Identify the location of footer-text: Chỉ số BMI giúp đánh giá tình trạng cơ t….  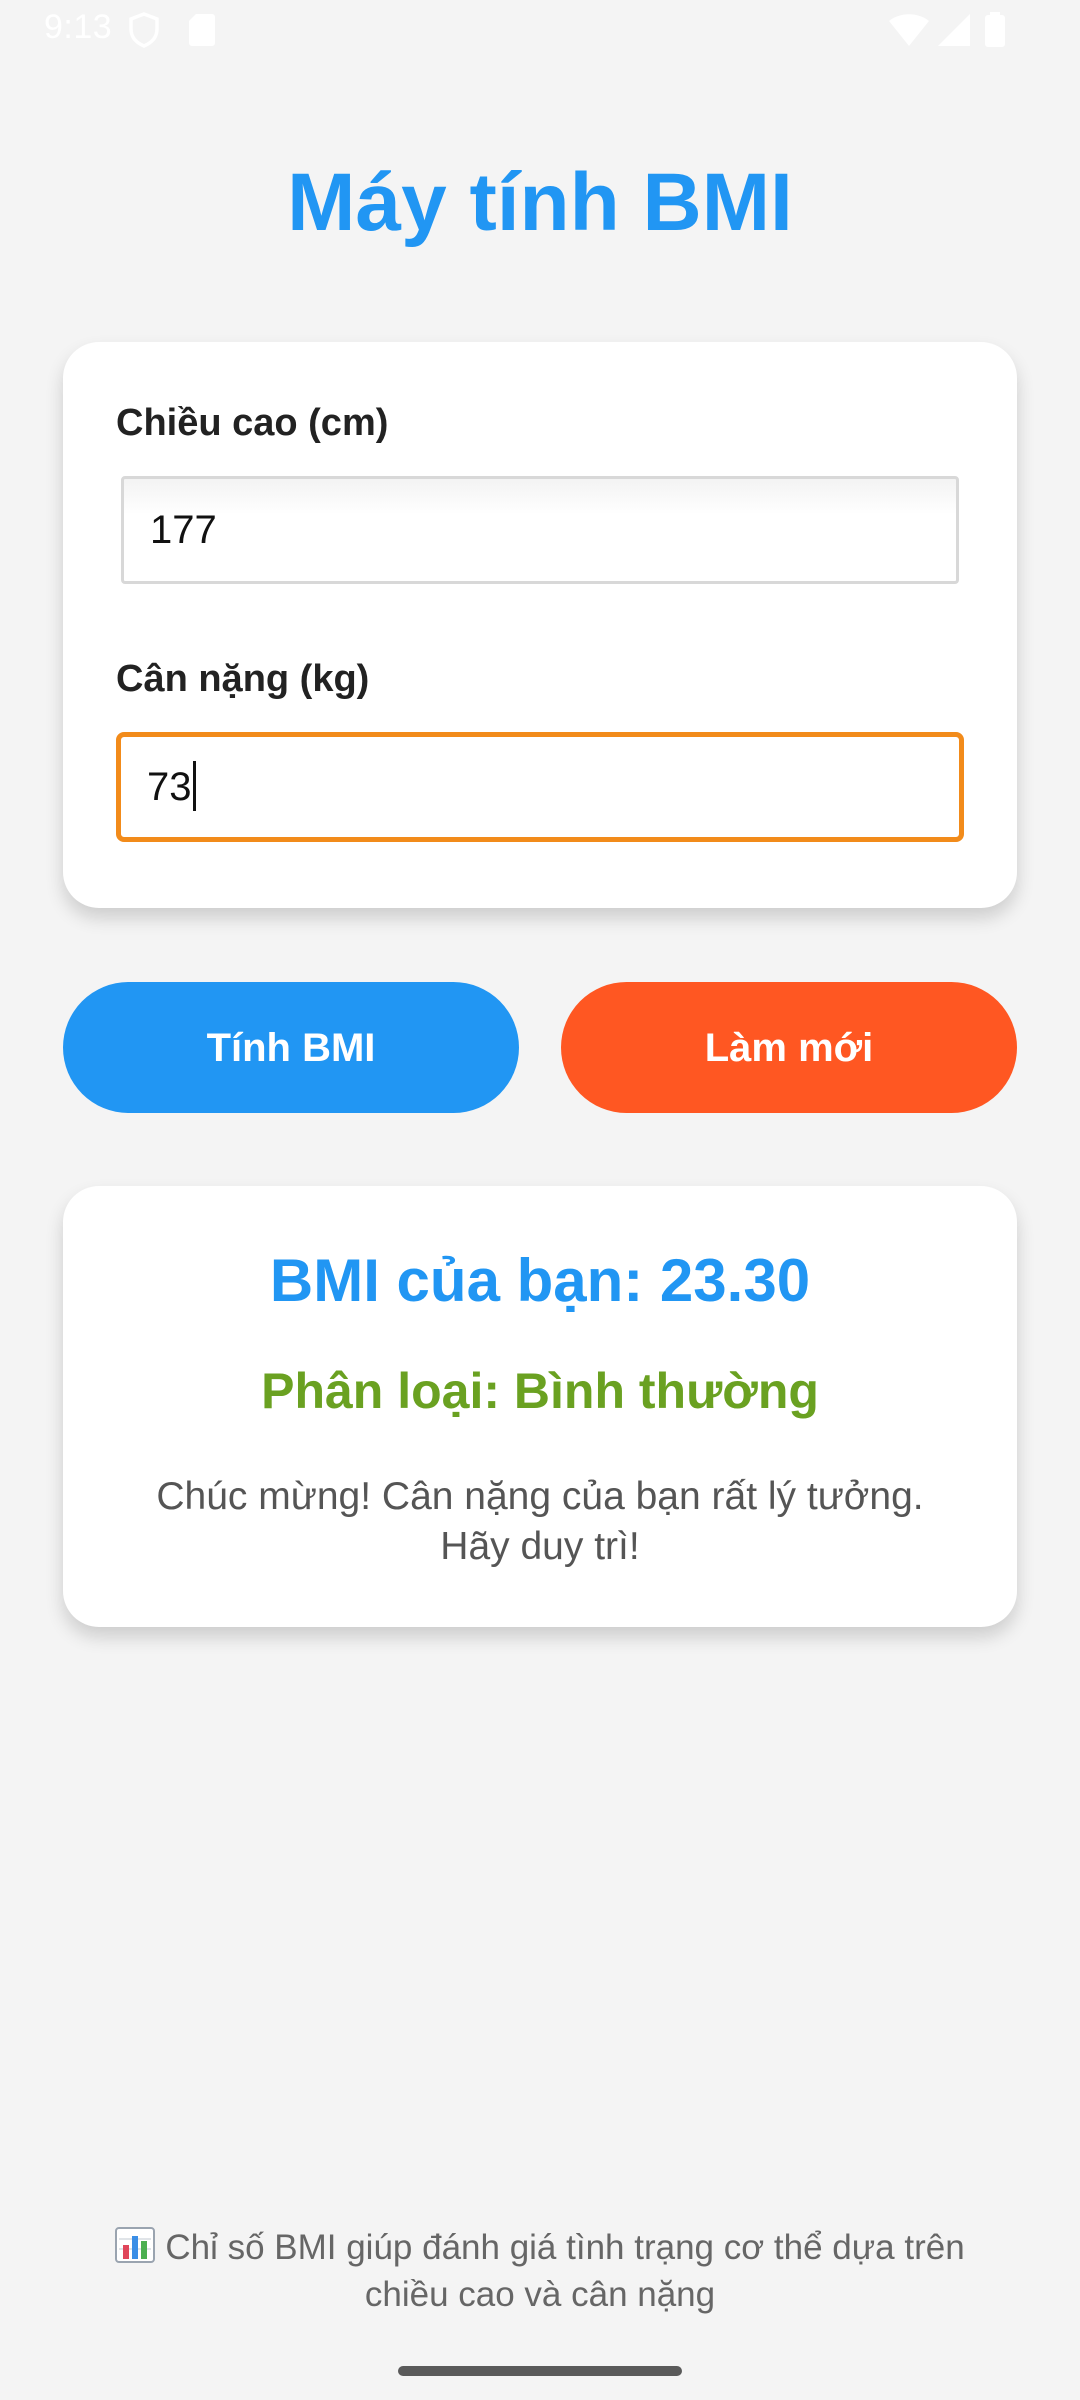
(565, 2271).